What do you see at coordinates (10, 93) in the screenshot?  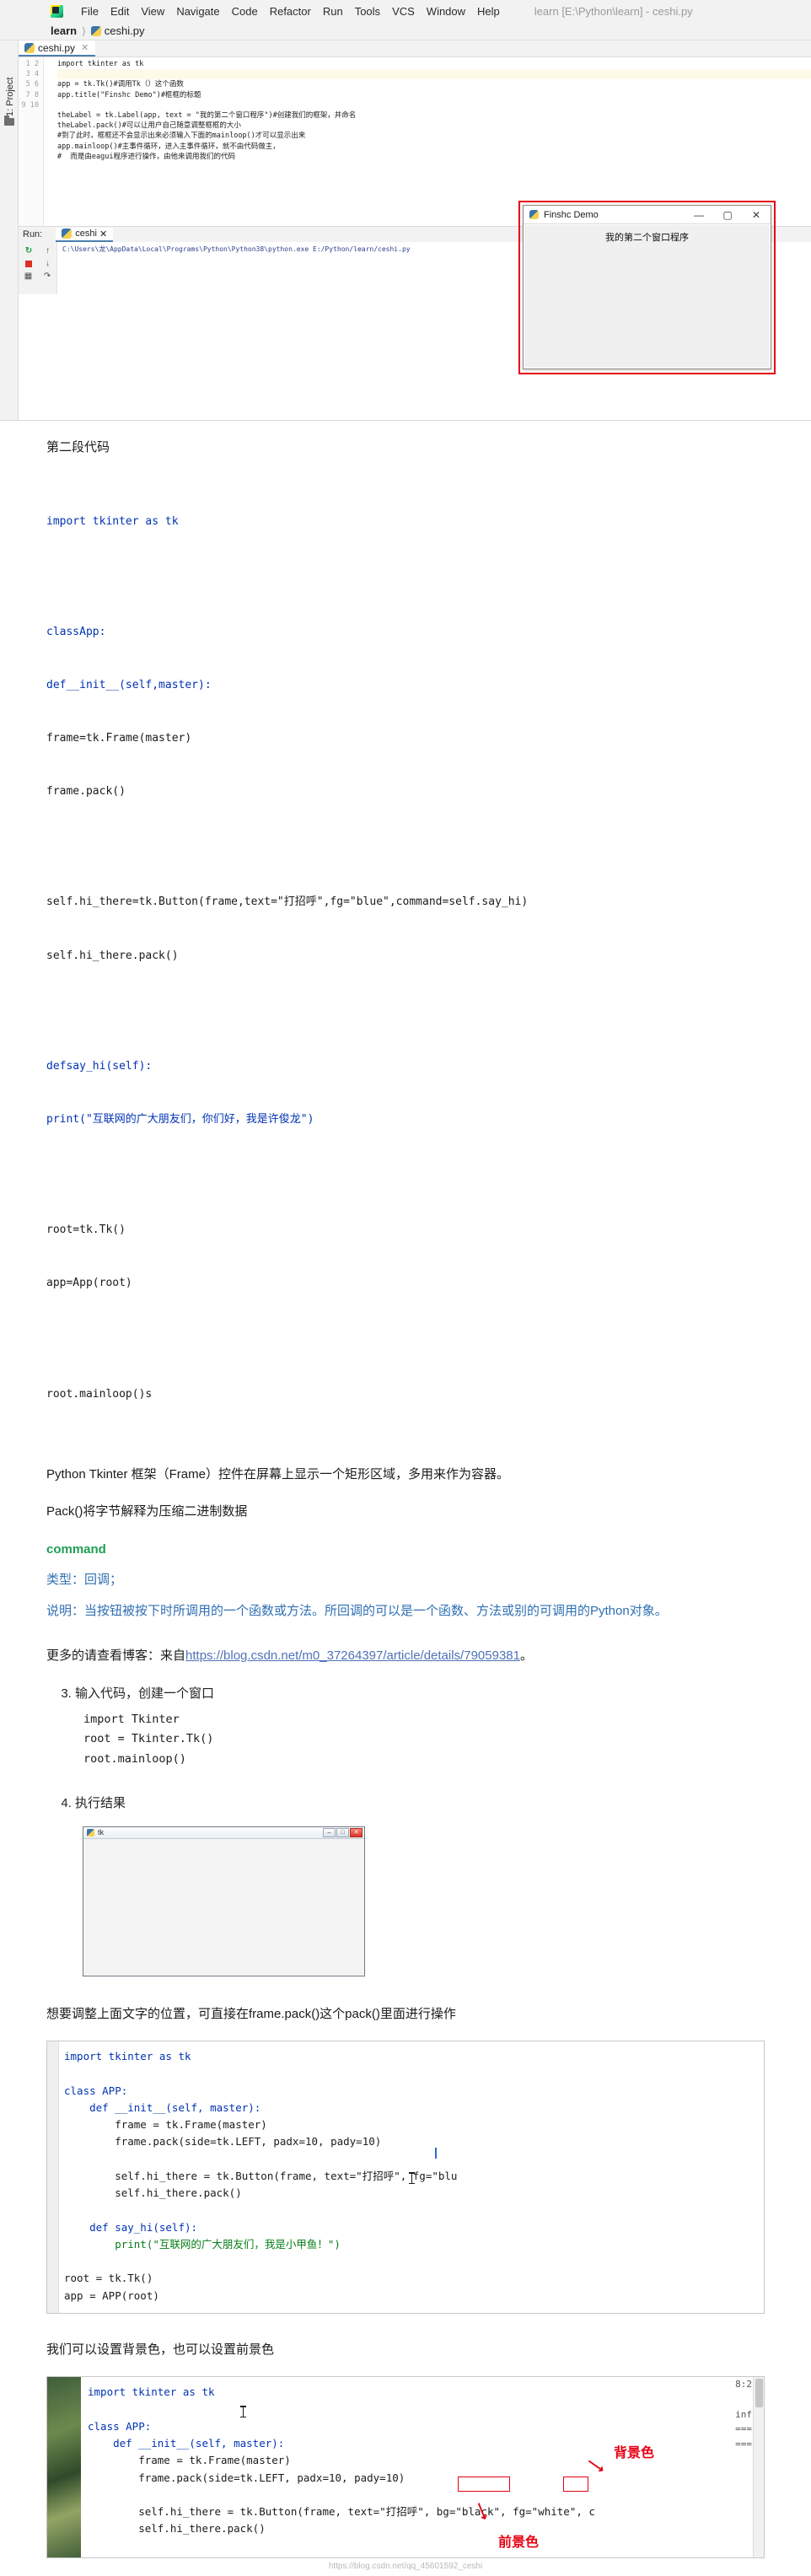 I see `sidebar-item-project: 1: Project` at bounding box center [10, 93].